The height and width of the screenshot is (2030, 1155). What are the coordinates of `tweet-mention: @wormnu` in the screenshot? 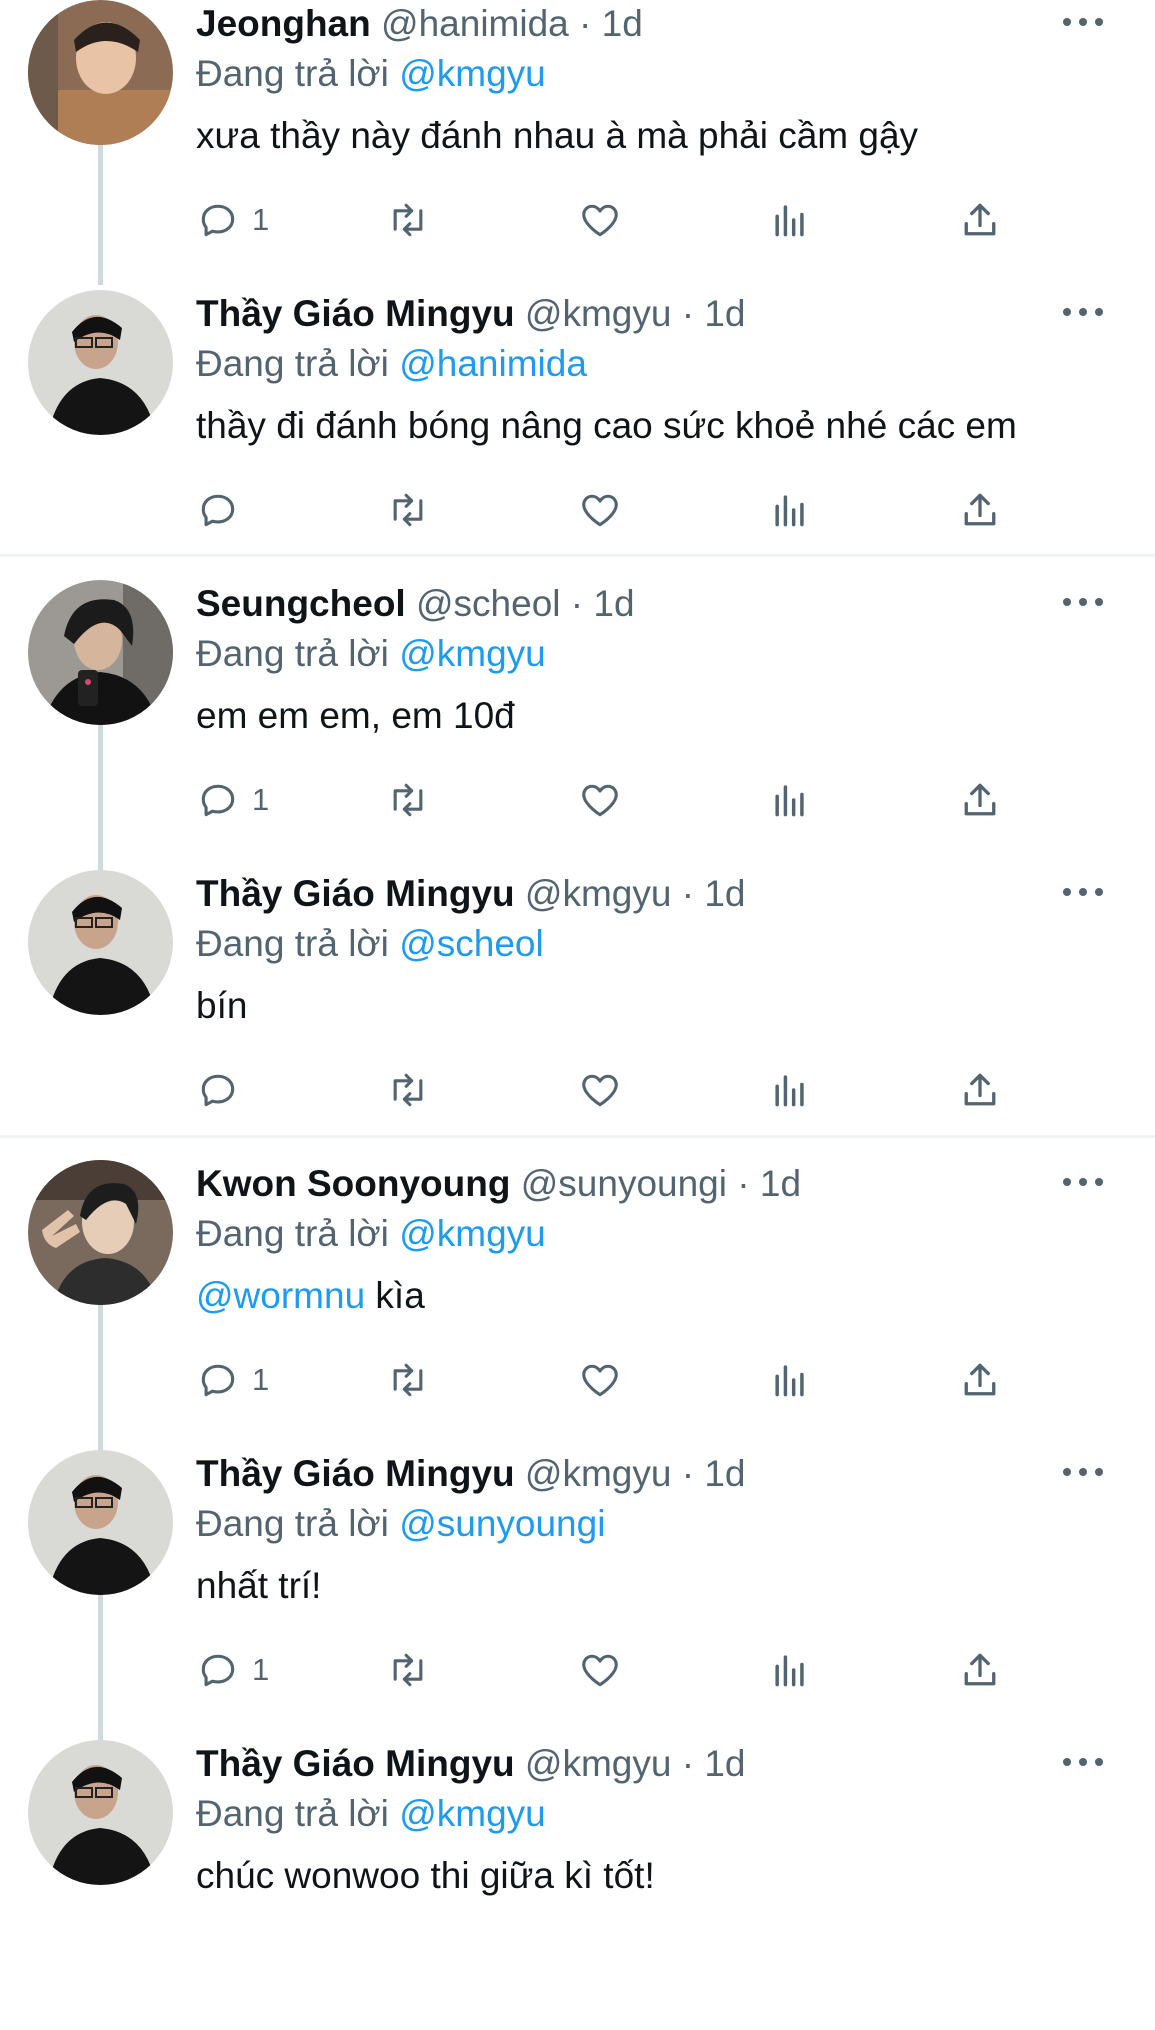 It's located at (280, 1295).